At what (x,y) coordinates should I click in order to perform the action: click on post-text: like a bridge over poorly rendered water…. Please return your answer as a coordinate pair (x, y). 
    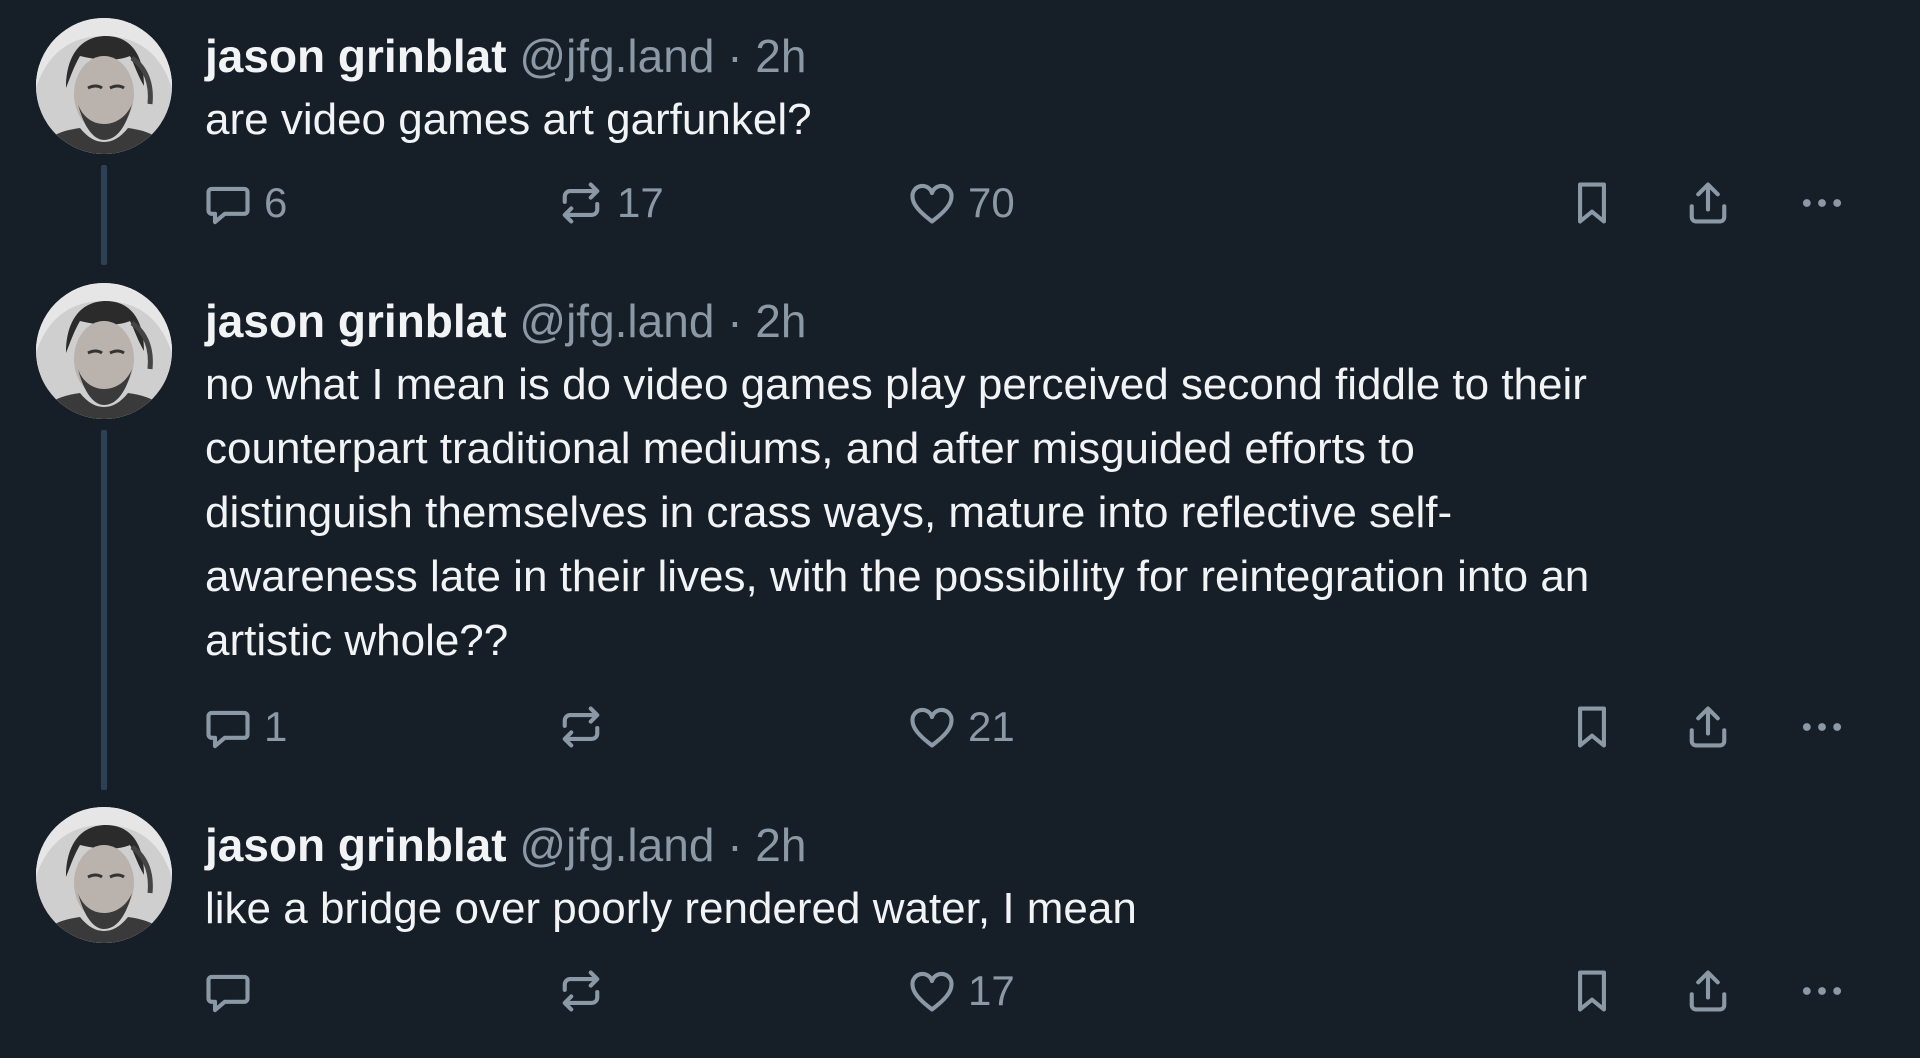
    Looking at the image, I should click on (671, 908).